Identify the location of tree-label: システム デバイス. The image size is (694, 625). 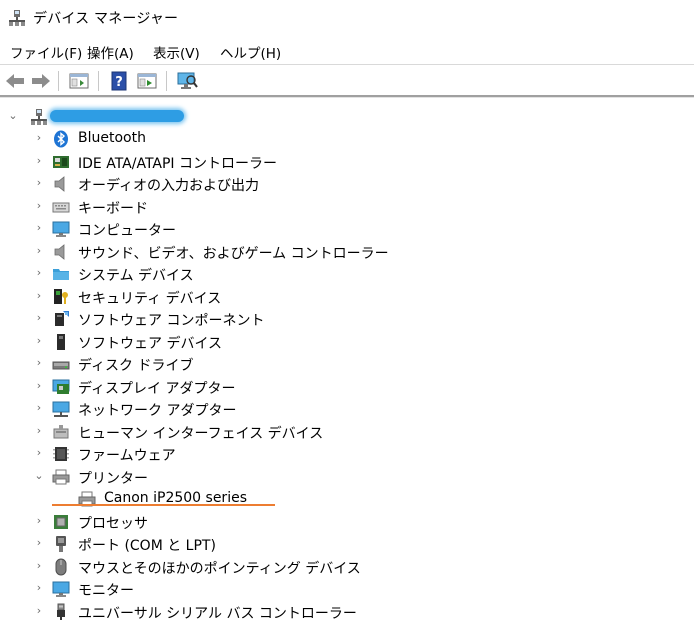
(136, 276).